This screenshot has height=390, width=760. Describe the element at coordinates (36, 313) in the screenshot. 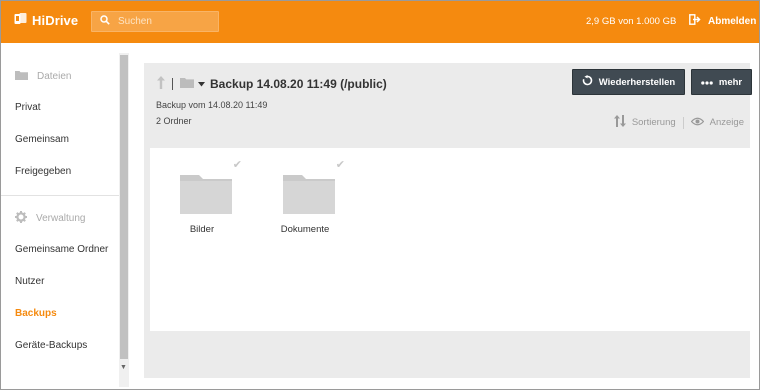

I see `sidebar-item-backups: Backups` at that location.